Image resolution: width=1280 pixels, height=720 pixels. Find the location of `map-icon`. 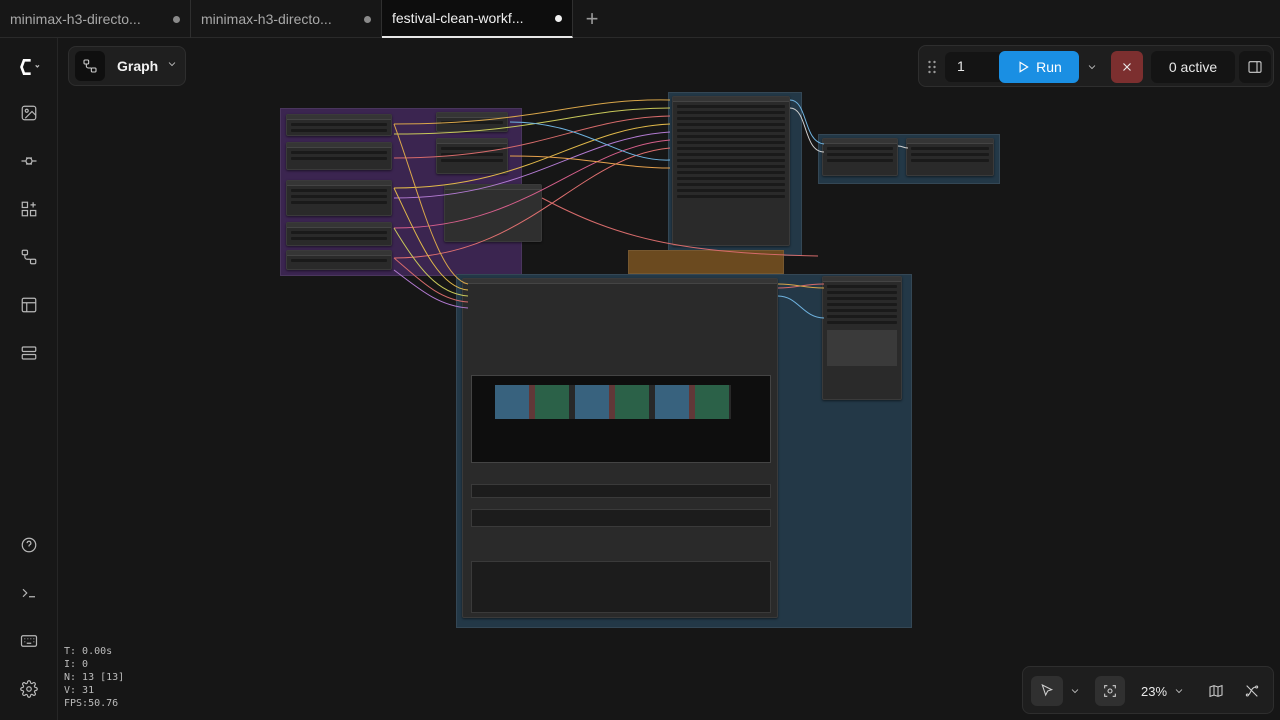

map-icon is located at coordinates (1216, 691).